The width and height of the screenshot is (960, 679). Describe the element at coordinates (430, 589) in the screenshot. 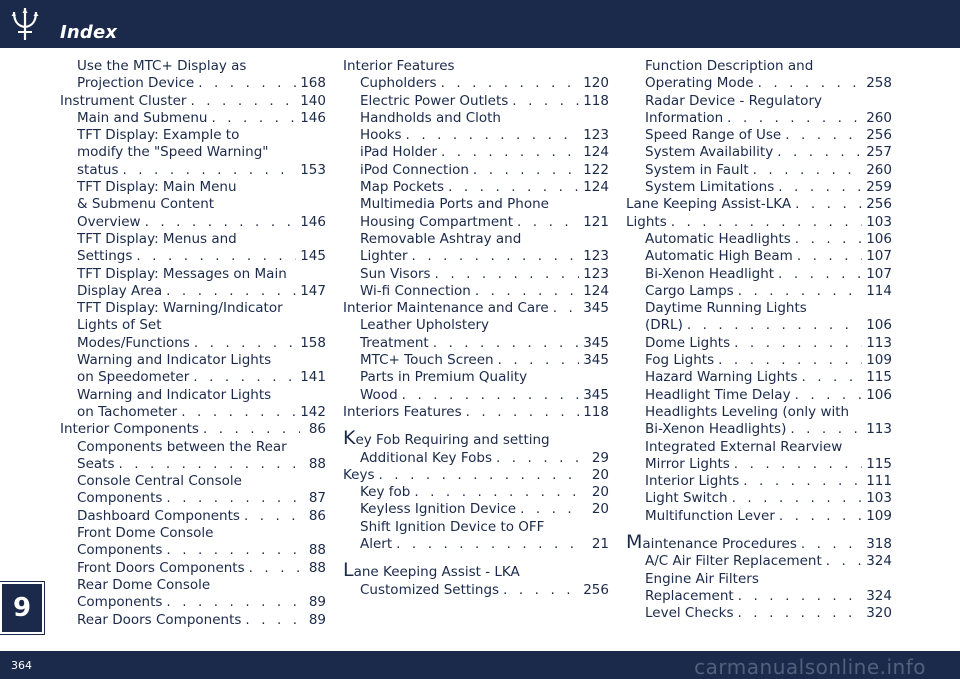

I see `index-term: Customized Settings` at that location.